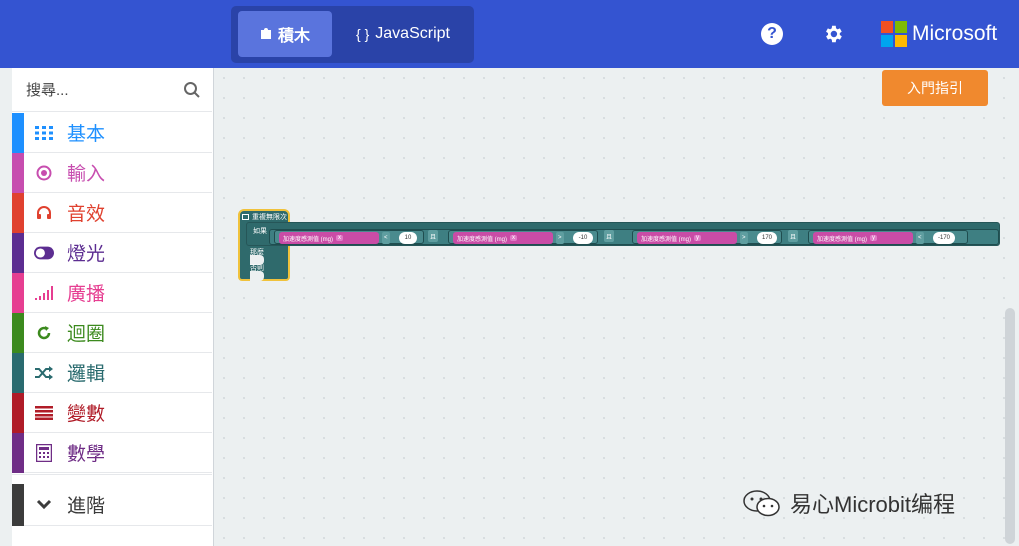  I want to click on puzzle-icon, so click(266, 34).